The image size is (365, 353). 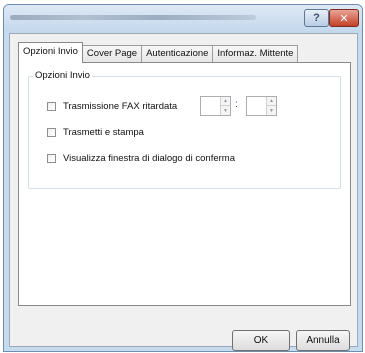 I want to click on minute-spinner-arrows: ▲ ▼, so click(x=271, y=106).